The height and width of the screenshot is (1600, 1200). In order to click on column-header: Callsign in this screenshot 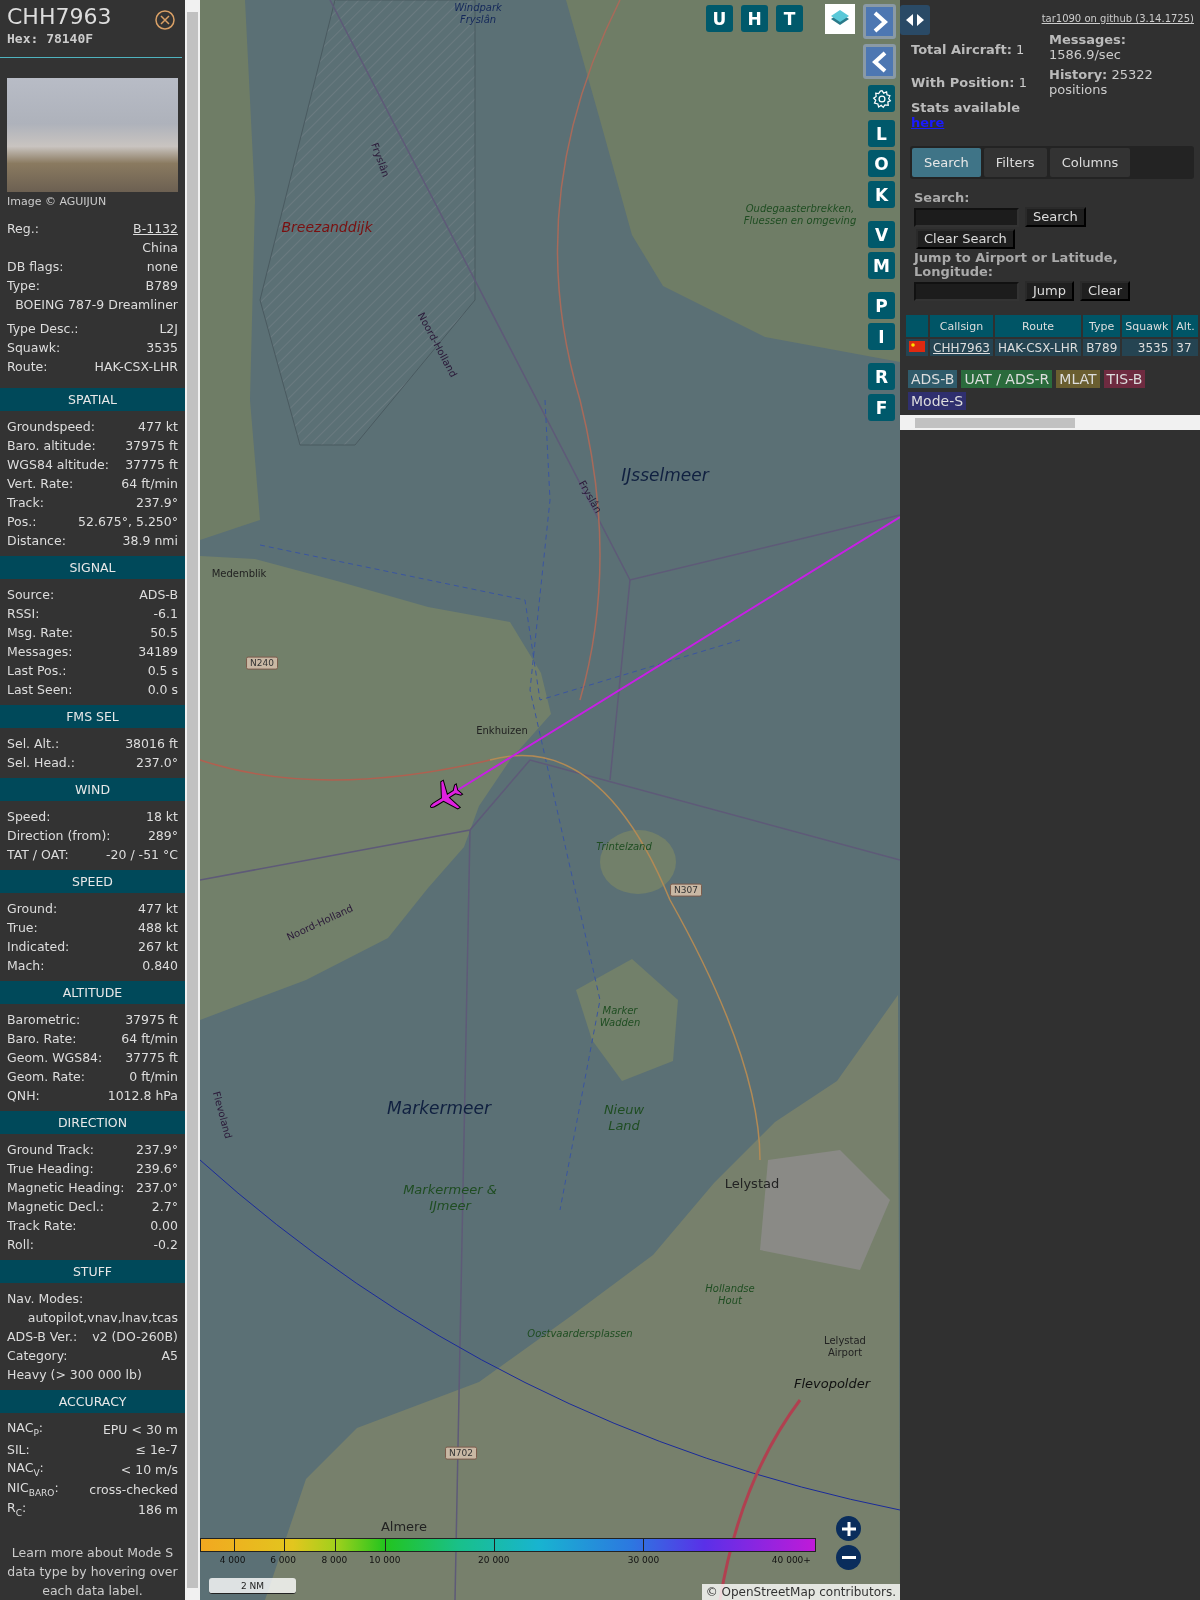, I will do `click(961, 326)`.